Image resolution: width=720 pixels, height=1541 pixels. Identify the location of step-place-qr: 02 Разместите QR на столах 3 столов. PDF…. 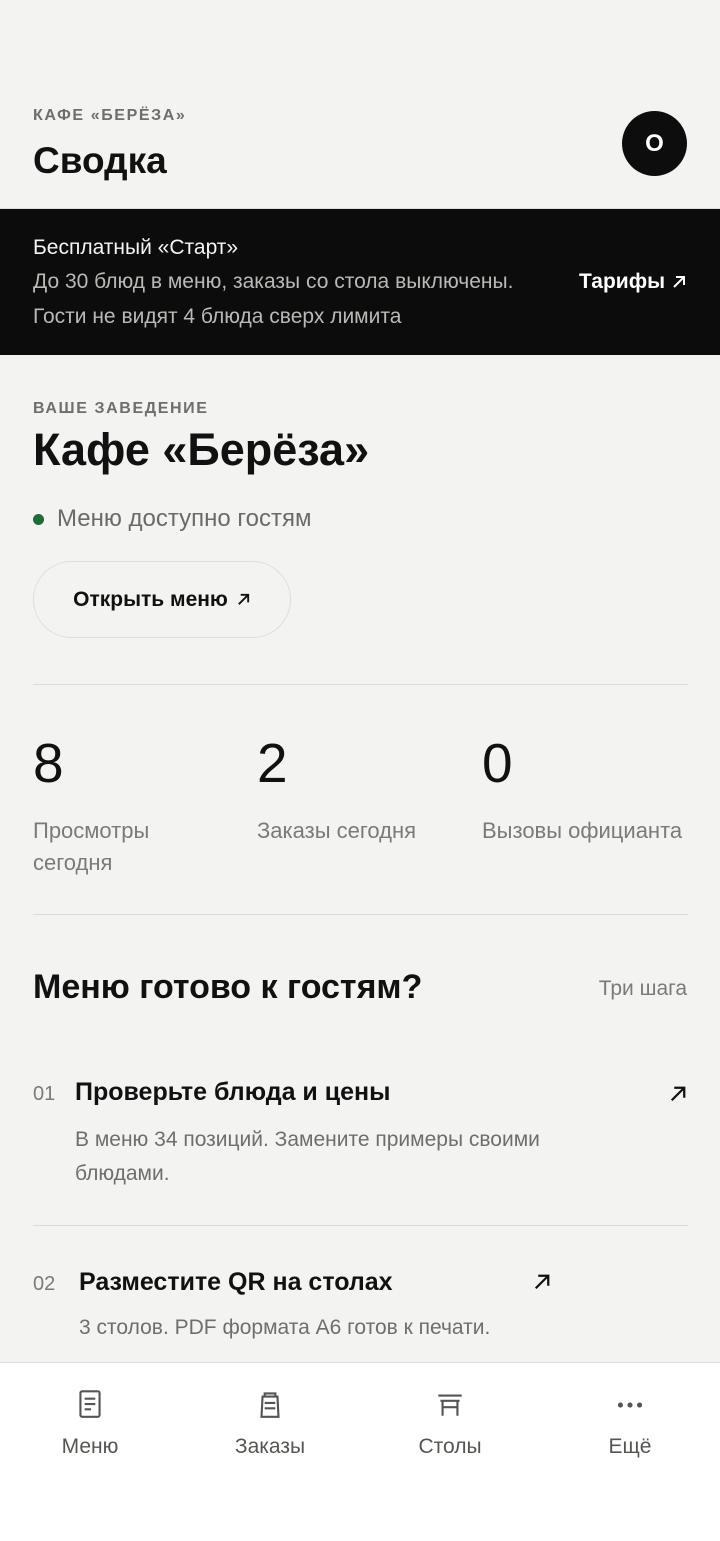
(360, 1309).